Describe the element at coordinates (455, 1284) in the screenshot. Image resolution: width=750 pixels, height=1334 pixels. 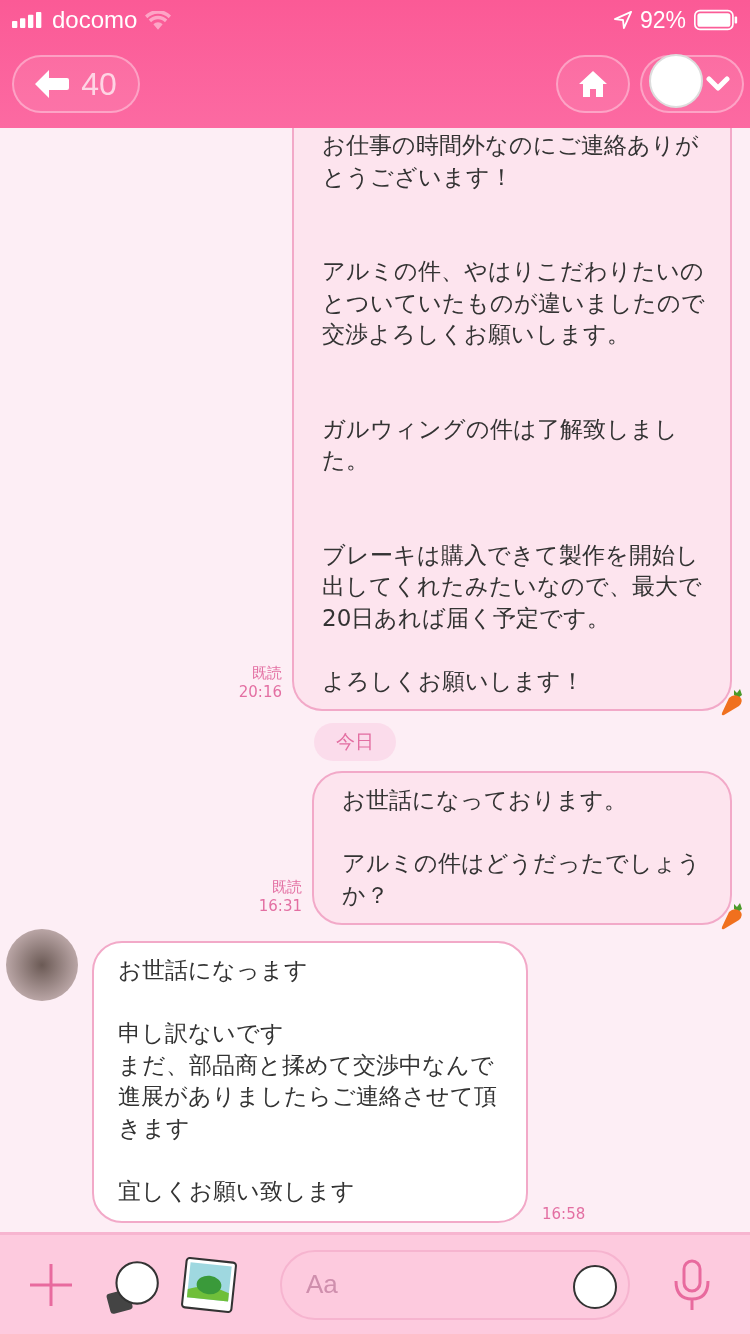
I see `message-input: Aa` at that location.